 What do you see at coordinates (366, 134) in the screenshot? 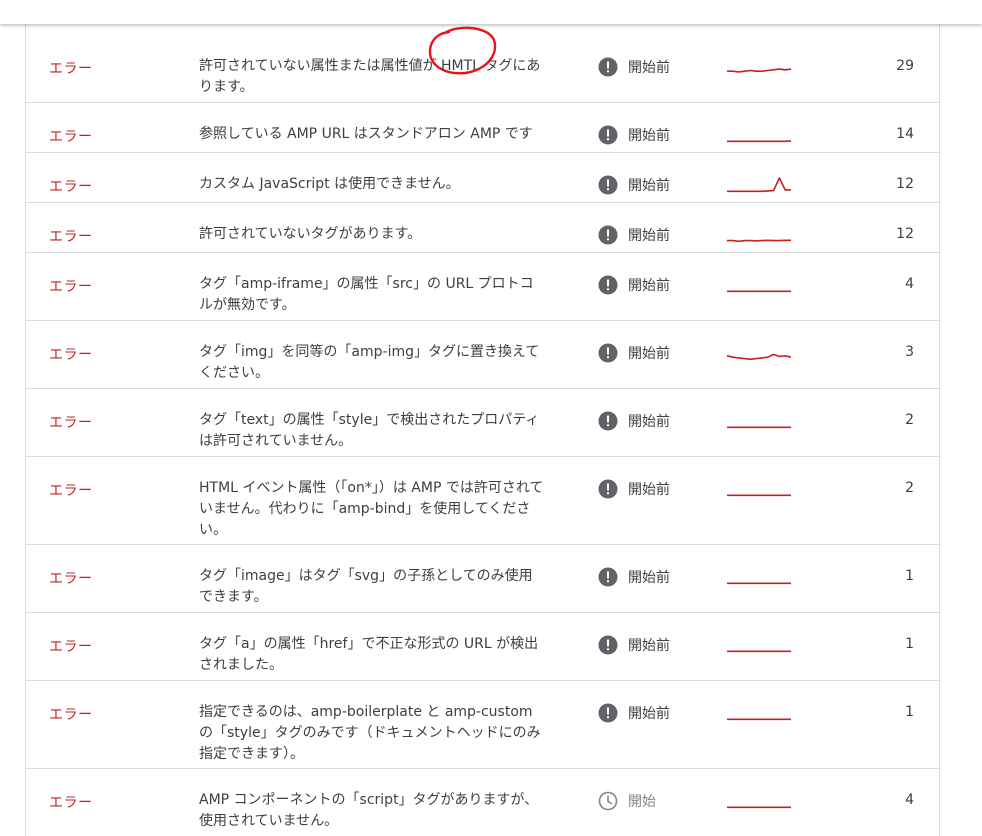
I see `issue-description: 参照している AMP URL はスタンドアロン AMP です` at bounding box center [366, 134].